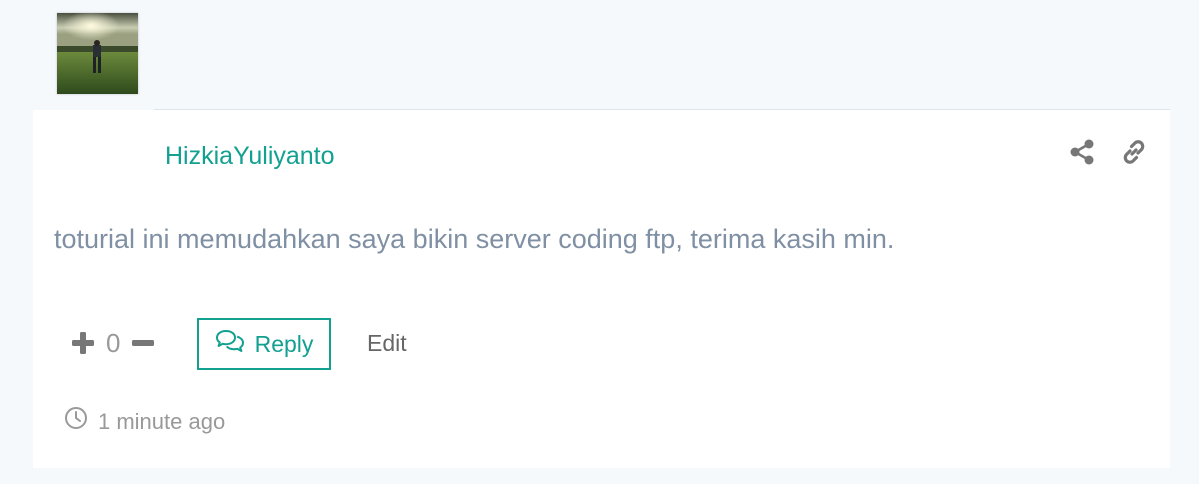 This screenshot has width=1199, height=484. I want to click on vote-count: 0, so click(113, 343).